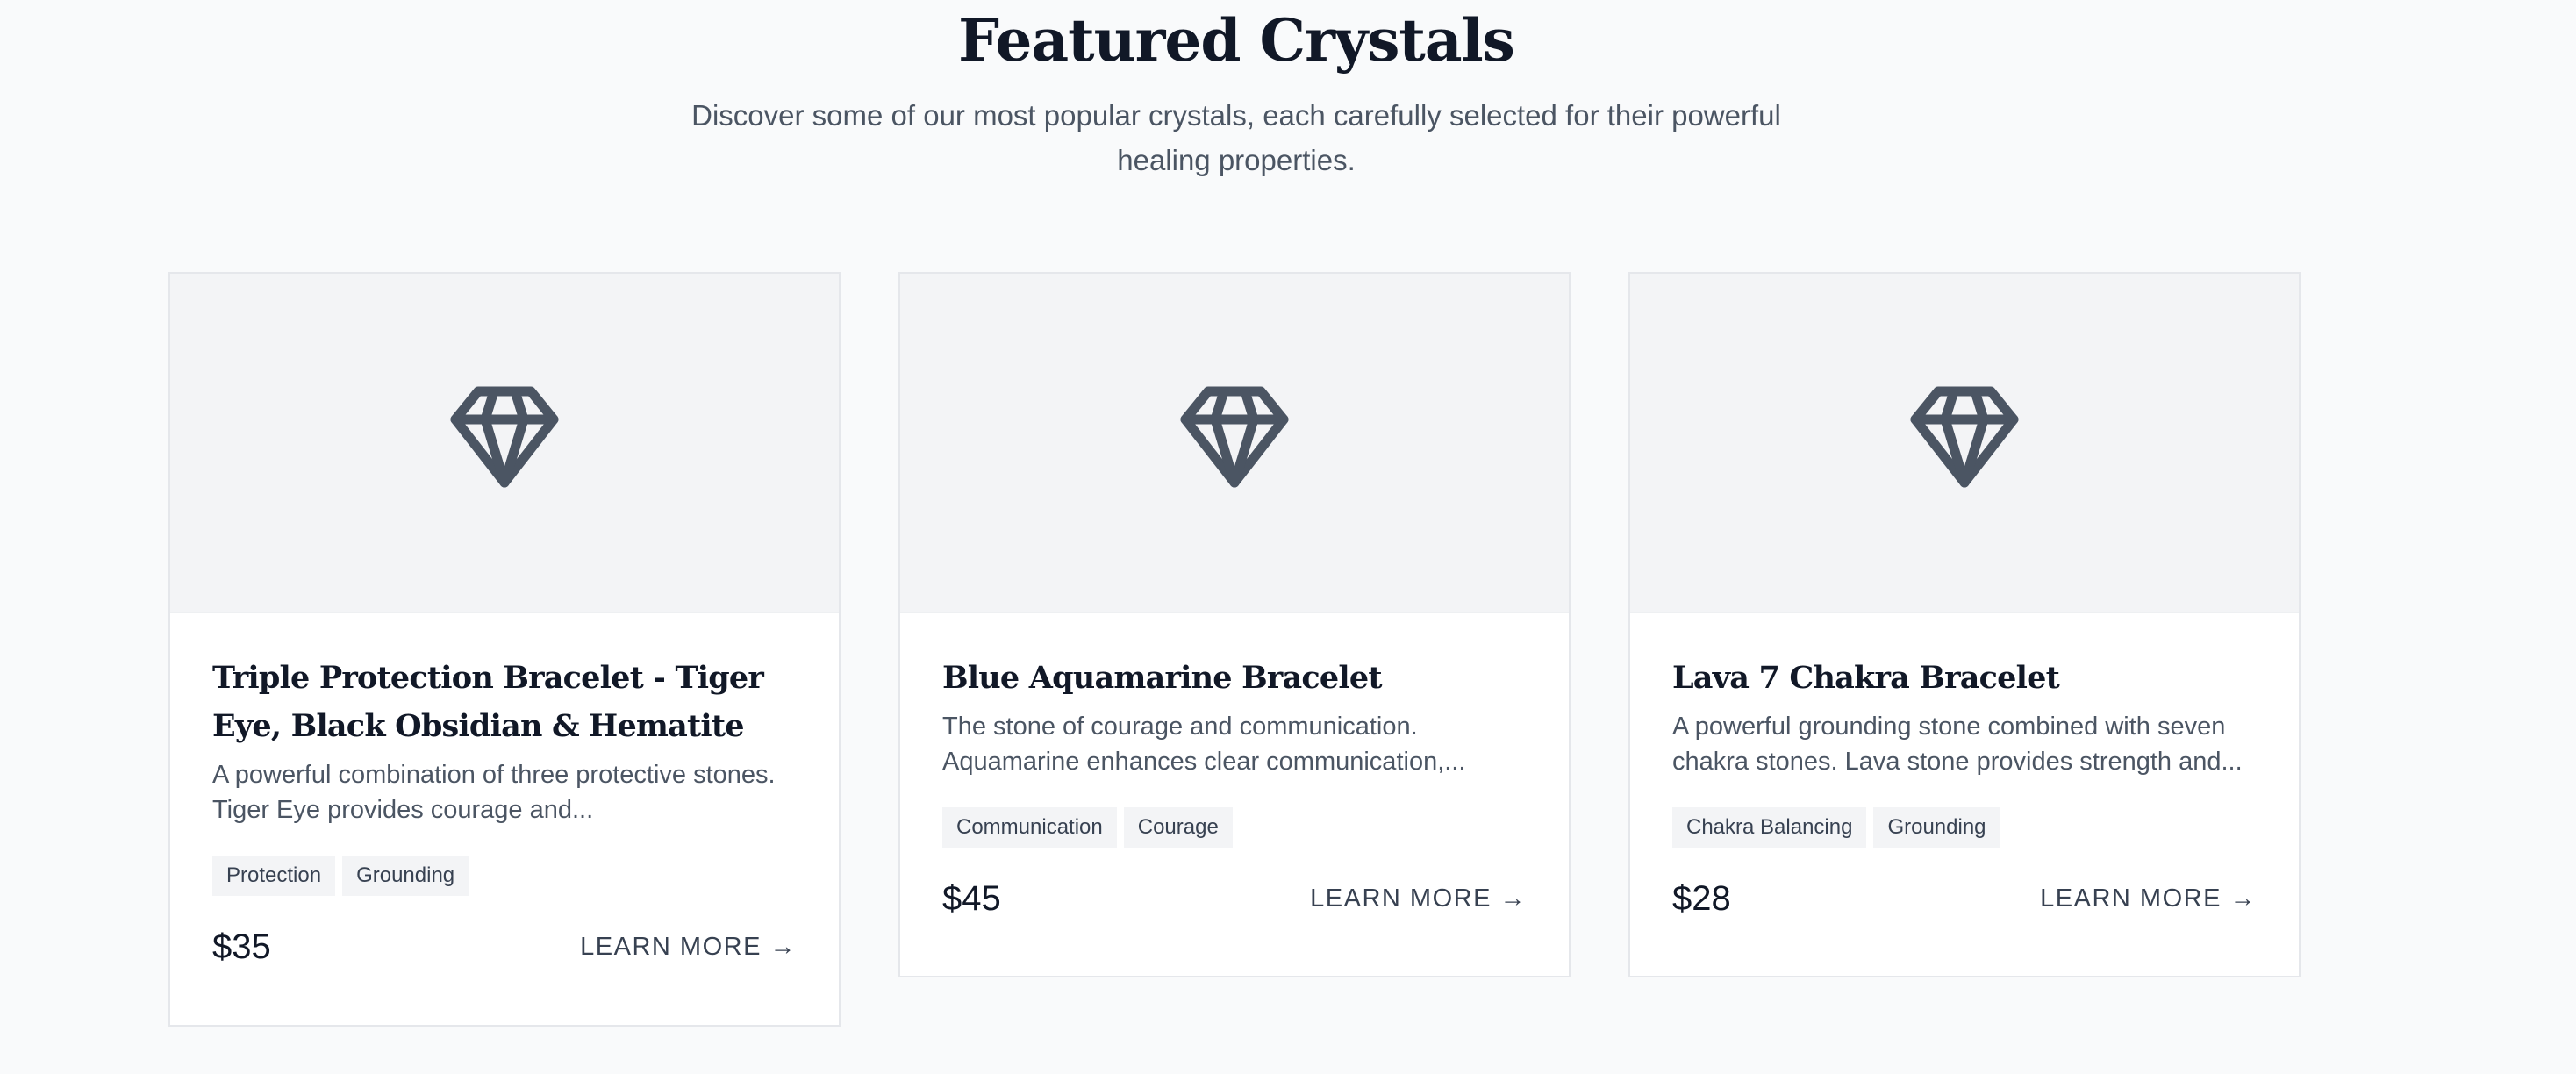 Image resolution: width=2576 pixels, height=1074 pixels. What do you see at coordinates (504, 947) in the screenshot?
I see `card-footer: $35 LEARN MORE →` at bounding box center [504, 947].